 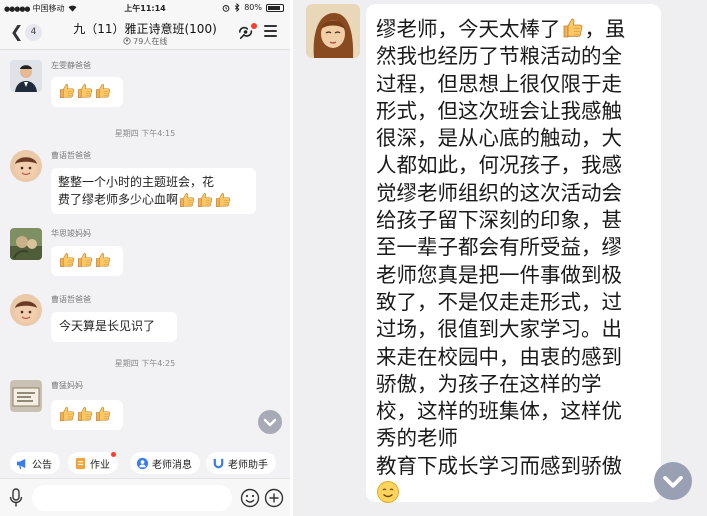 I want to click on status-right: 80%, so click(x=253, y=7).